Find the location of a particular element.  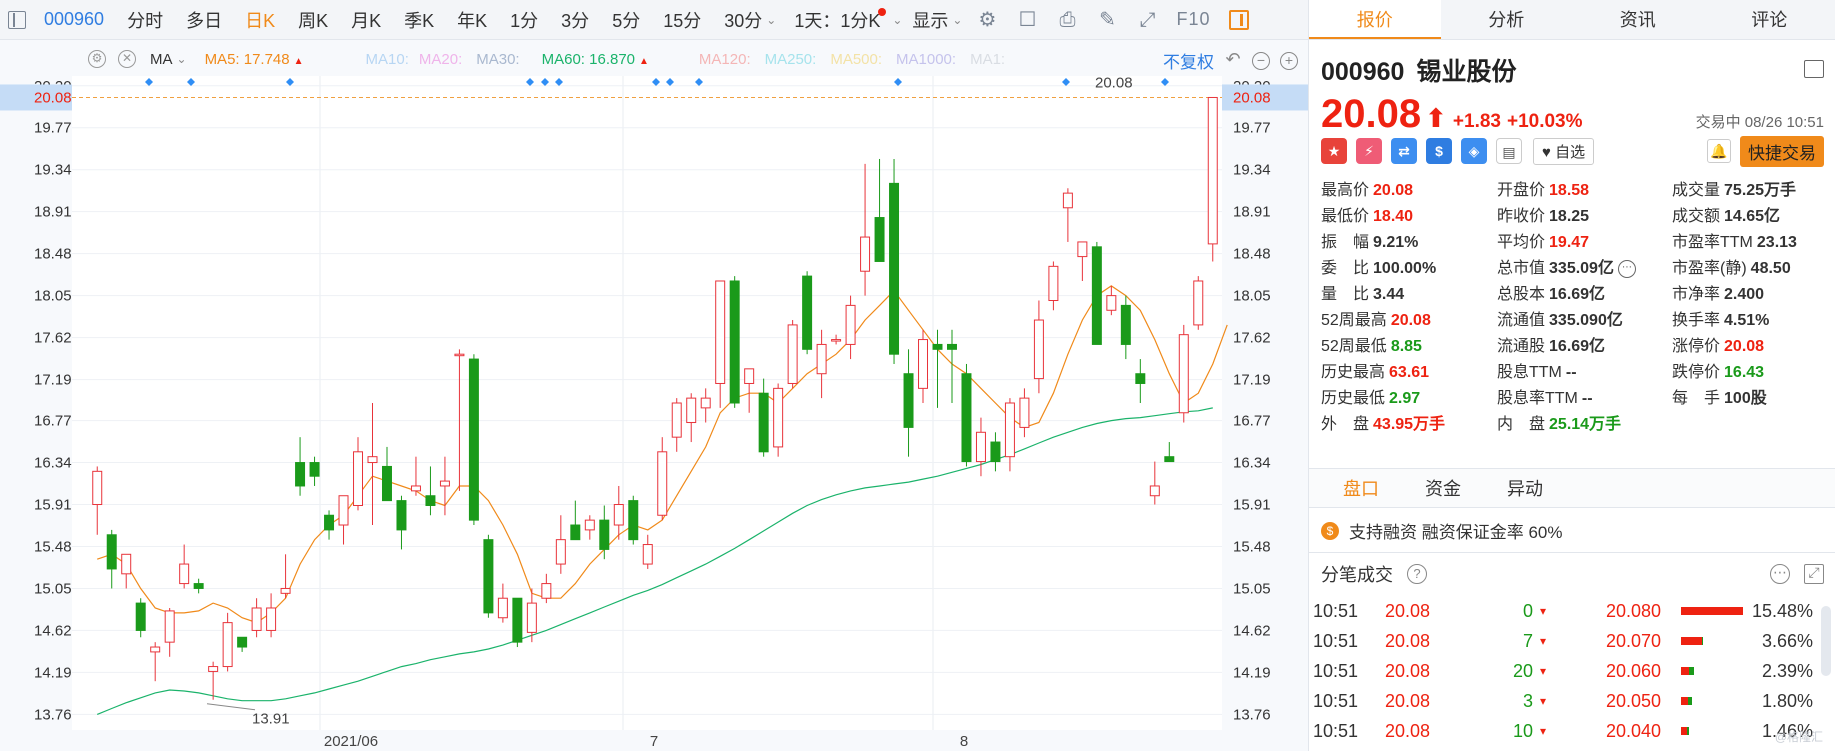

tag-icon: ◈ is located at coordinates (1474, 151).